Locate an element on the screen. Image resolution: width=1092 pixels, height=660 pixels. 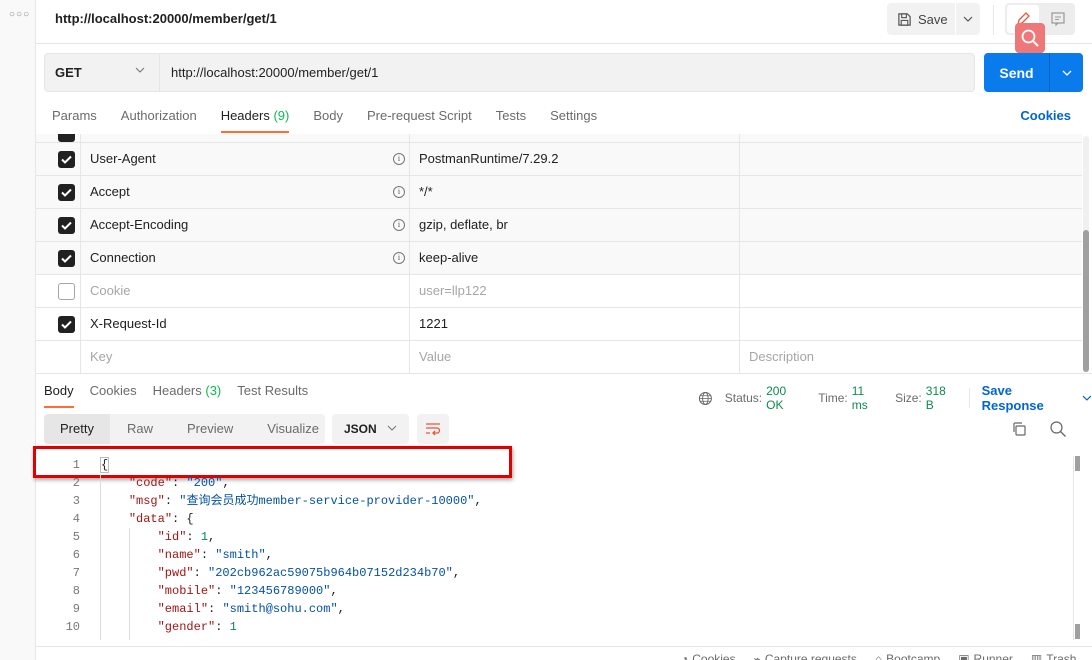
status-label: Status: is located at coordinates (743, 398).